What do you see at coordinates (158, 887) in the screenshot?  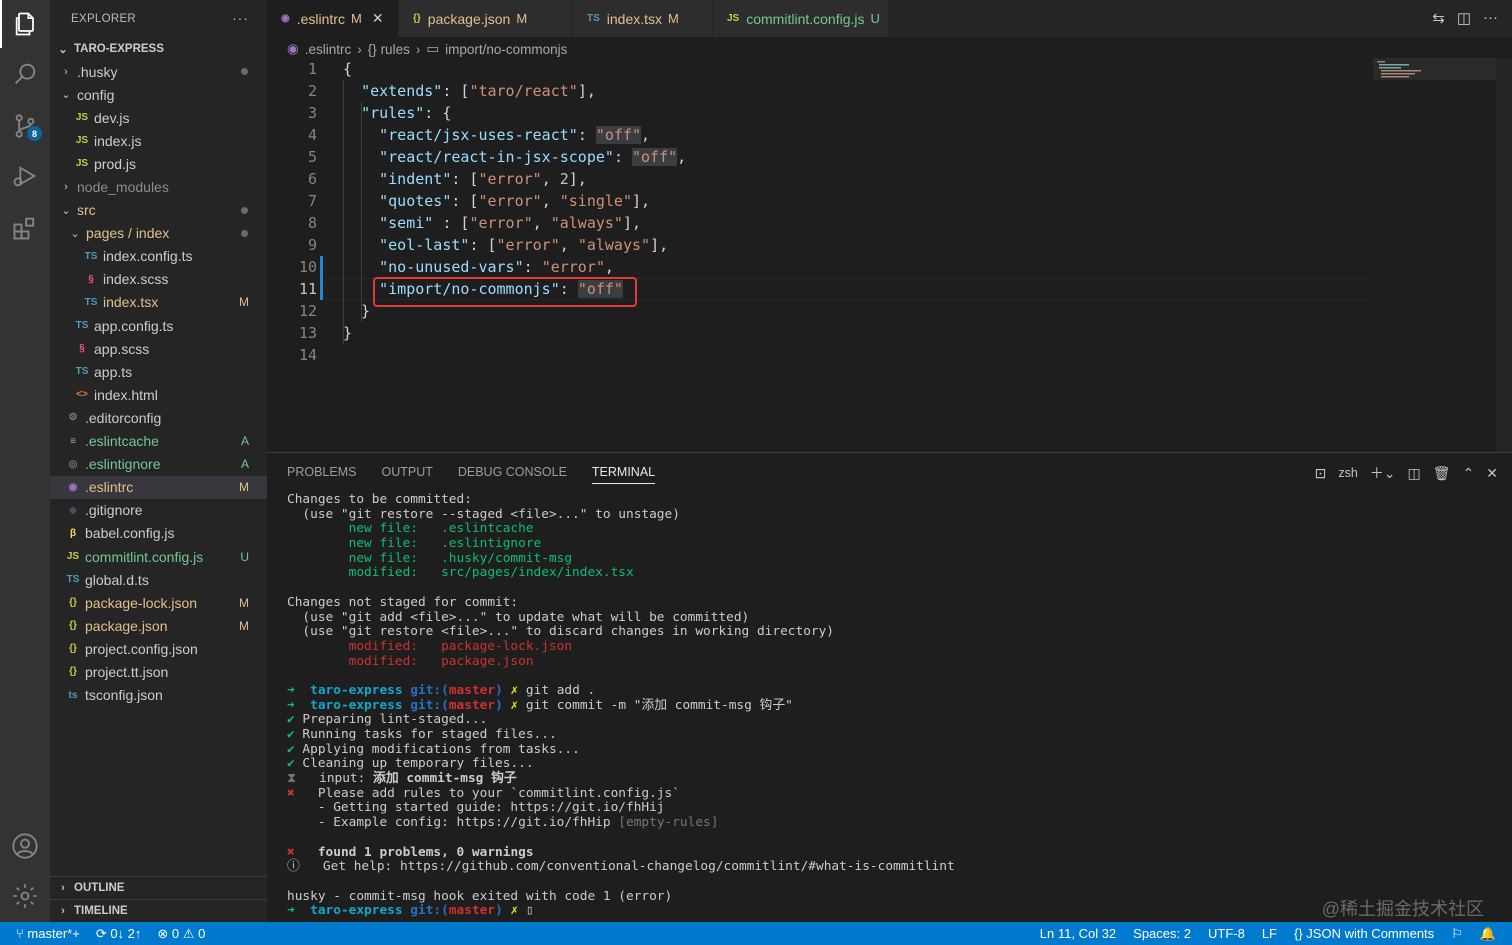 I see `outline-section: › OUTLINE` at bounding box center [158, 887].